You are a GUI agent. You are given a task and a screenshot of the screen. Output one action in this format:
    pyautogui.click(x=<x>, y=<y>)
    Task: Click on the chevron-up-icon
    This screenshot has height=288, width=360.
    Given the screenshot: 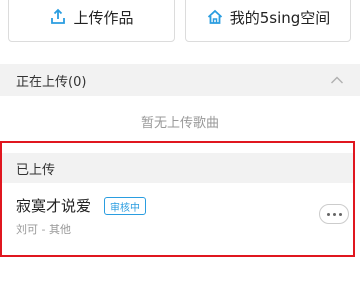 What is the action you would take?
    pyautogui.click(x=337, y=80)
    